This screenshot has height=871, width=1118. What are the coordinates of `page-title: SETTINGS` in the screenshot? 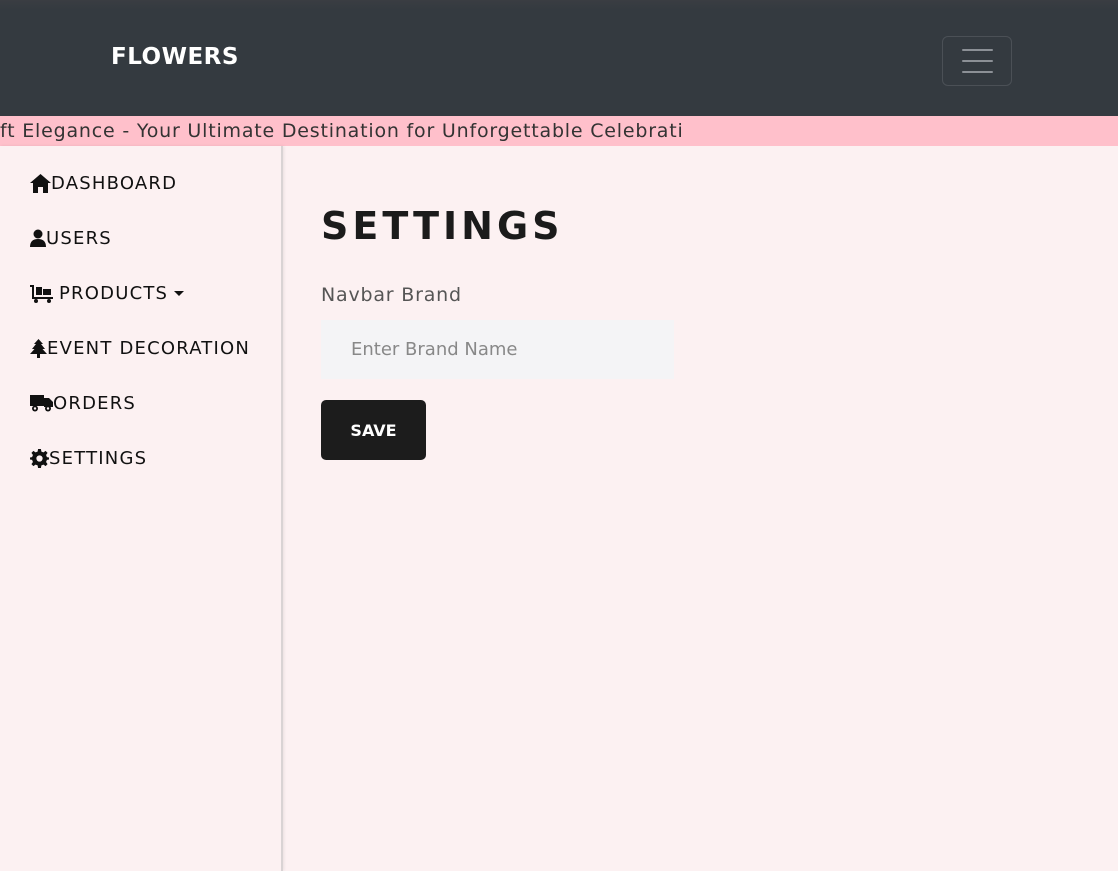 It's located at (442, 226).